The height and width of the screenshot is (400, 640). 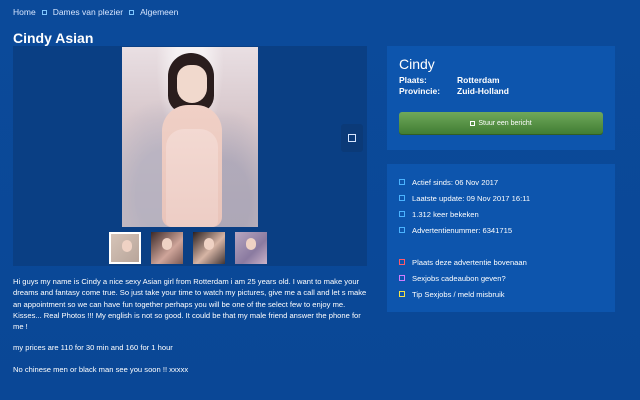 I want to click on main-photo, so click(x=190, y=137).